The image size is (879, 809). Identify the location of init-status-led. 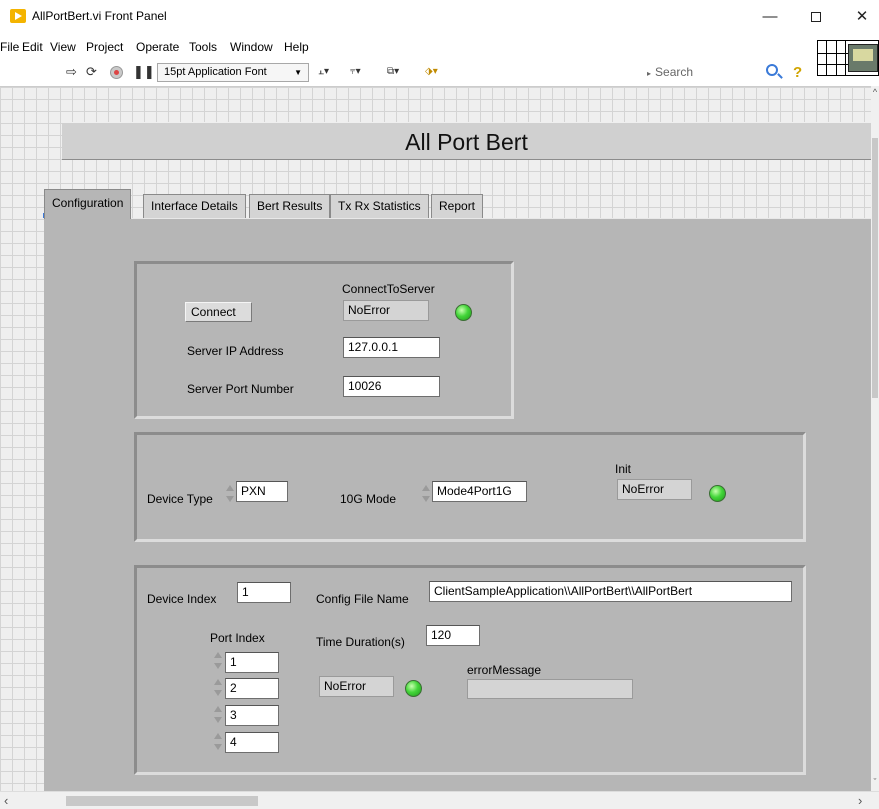
(717, 493).